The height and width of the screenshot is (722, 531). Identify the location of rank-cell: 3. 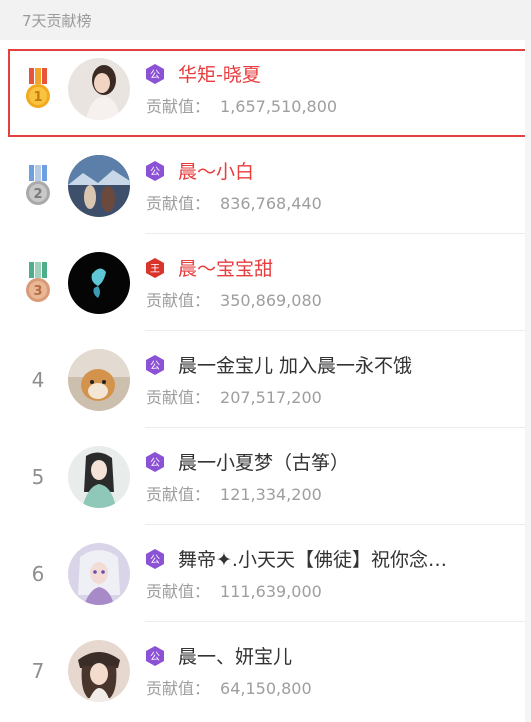
(38, 282).